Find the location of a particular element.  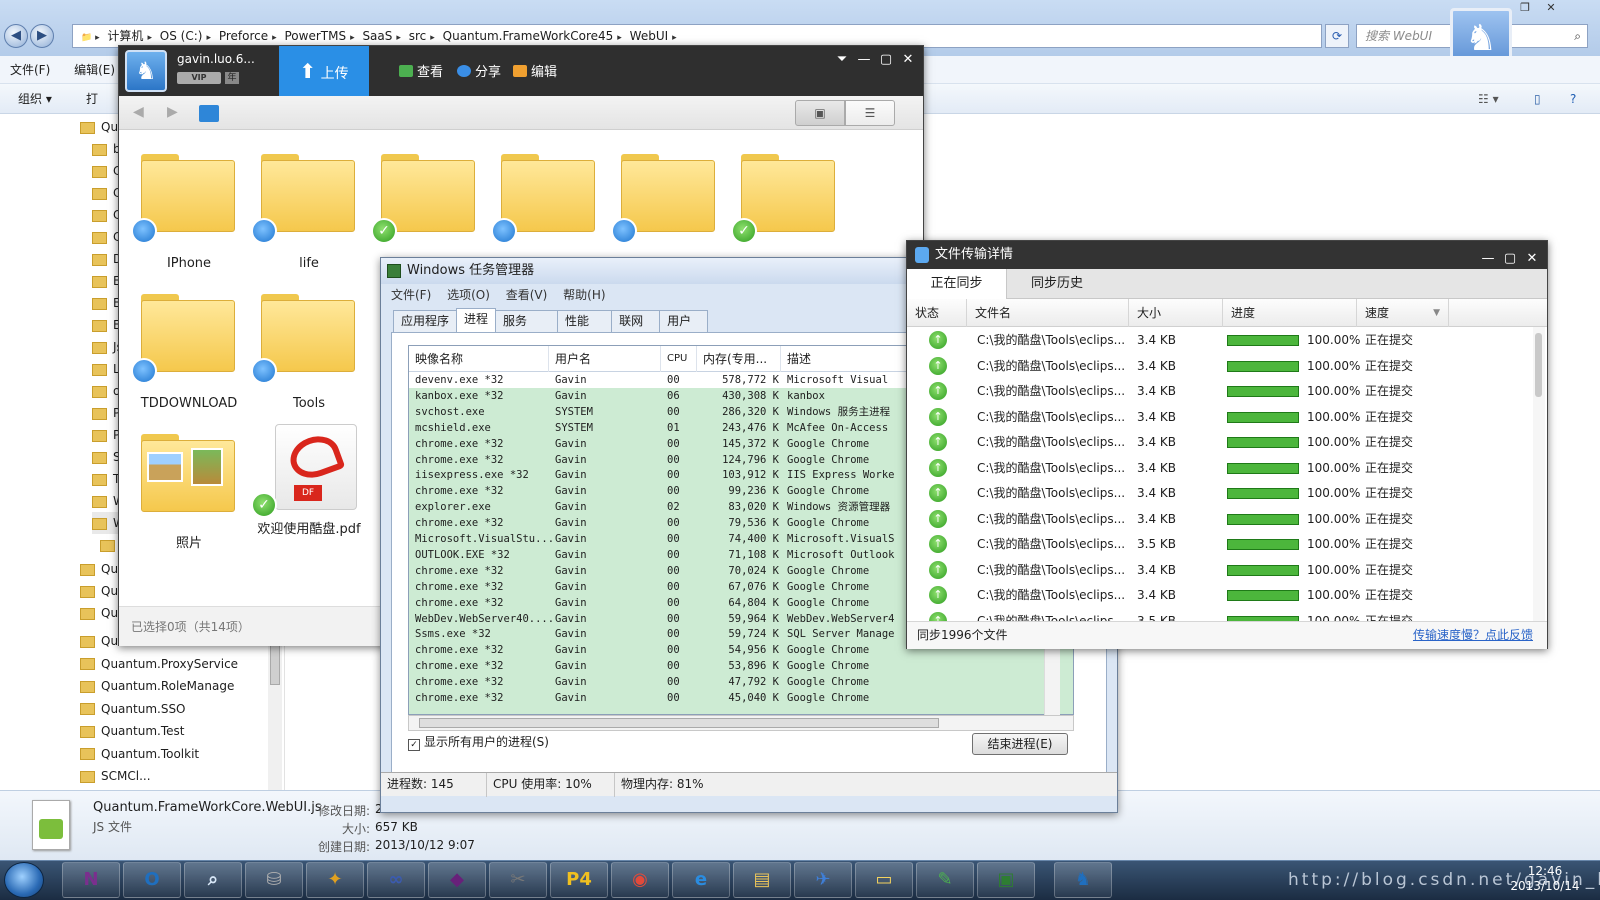

restore-icon: ❐ is located at coordinates (1525, 8).